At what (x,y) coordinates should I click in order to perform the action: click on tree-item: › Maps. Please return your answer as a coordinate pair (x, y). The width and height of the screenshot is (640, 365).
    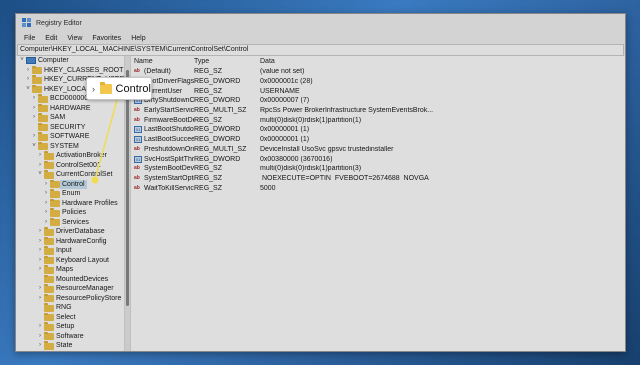
    Looking at the image, I should click on (70, 270).